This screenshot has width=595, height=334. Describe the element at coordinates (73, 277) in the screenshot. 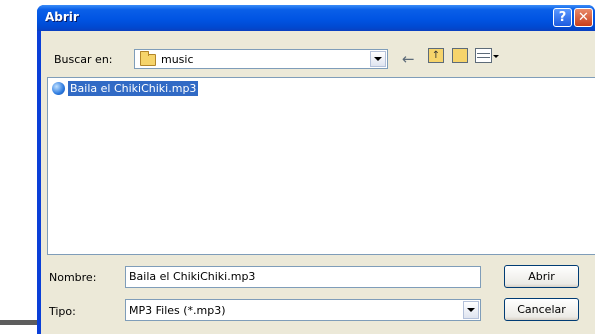

I see `filename-label: Nombre:` at that location.